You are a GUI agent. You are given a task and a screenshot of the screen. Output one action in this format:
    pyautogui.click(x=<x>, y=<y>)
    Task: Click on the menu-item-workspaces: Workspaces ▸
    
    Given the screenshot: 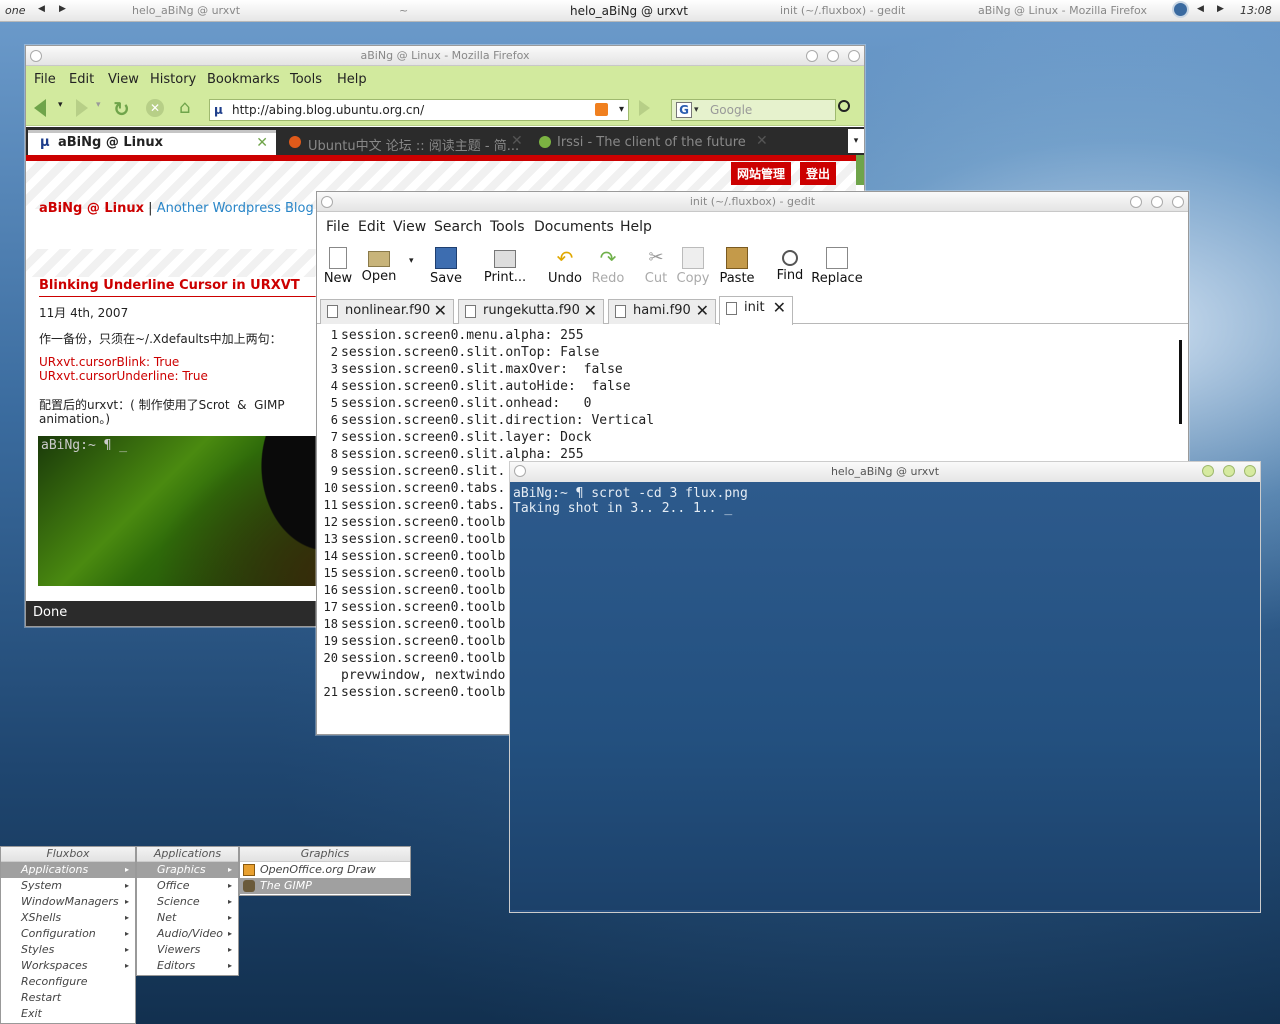 What is the action you would take?
    pyautogui.click(x=68, y=966)
    